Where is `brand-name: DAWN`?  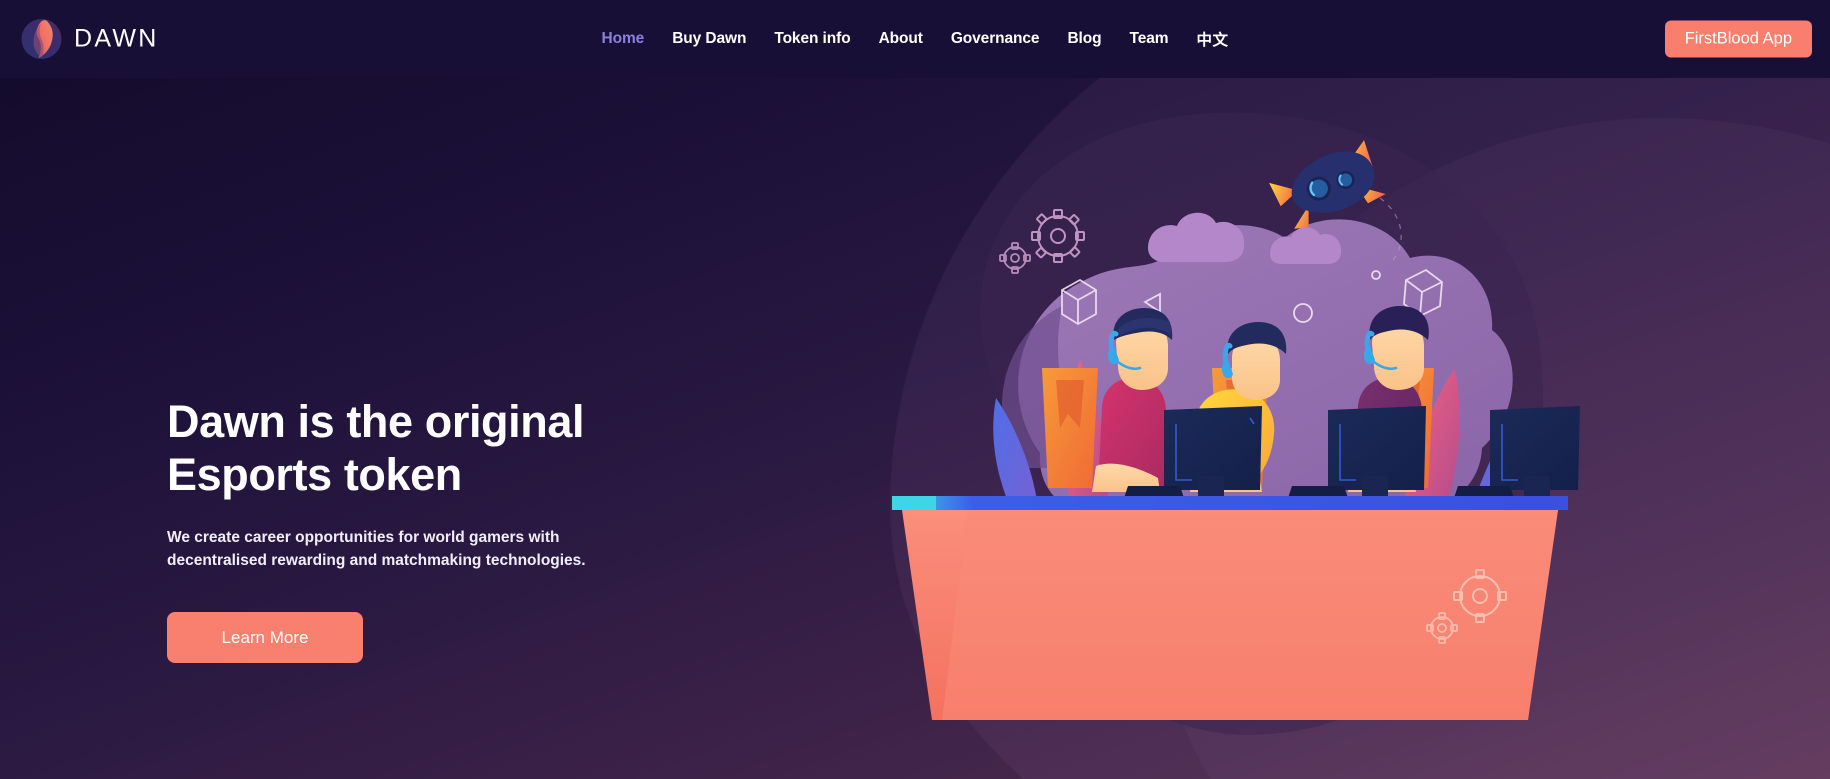
brand-name: DAWN is located at coordinates (116, 38).